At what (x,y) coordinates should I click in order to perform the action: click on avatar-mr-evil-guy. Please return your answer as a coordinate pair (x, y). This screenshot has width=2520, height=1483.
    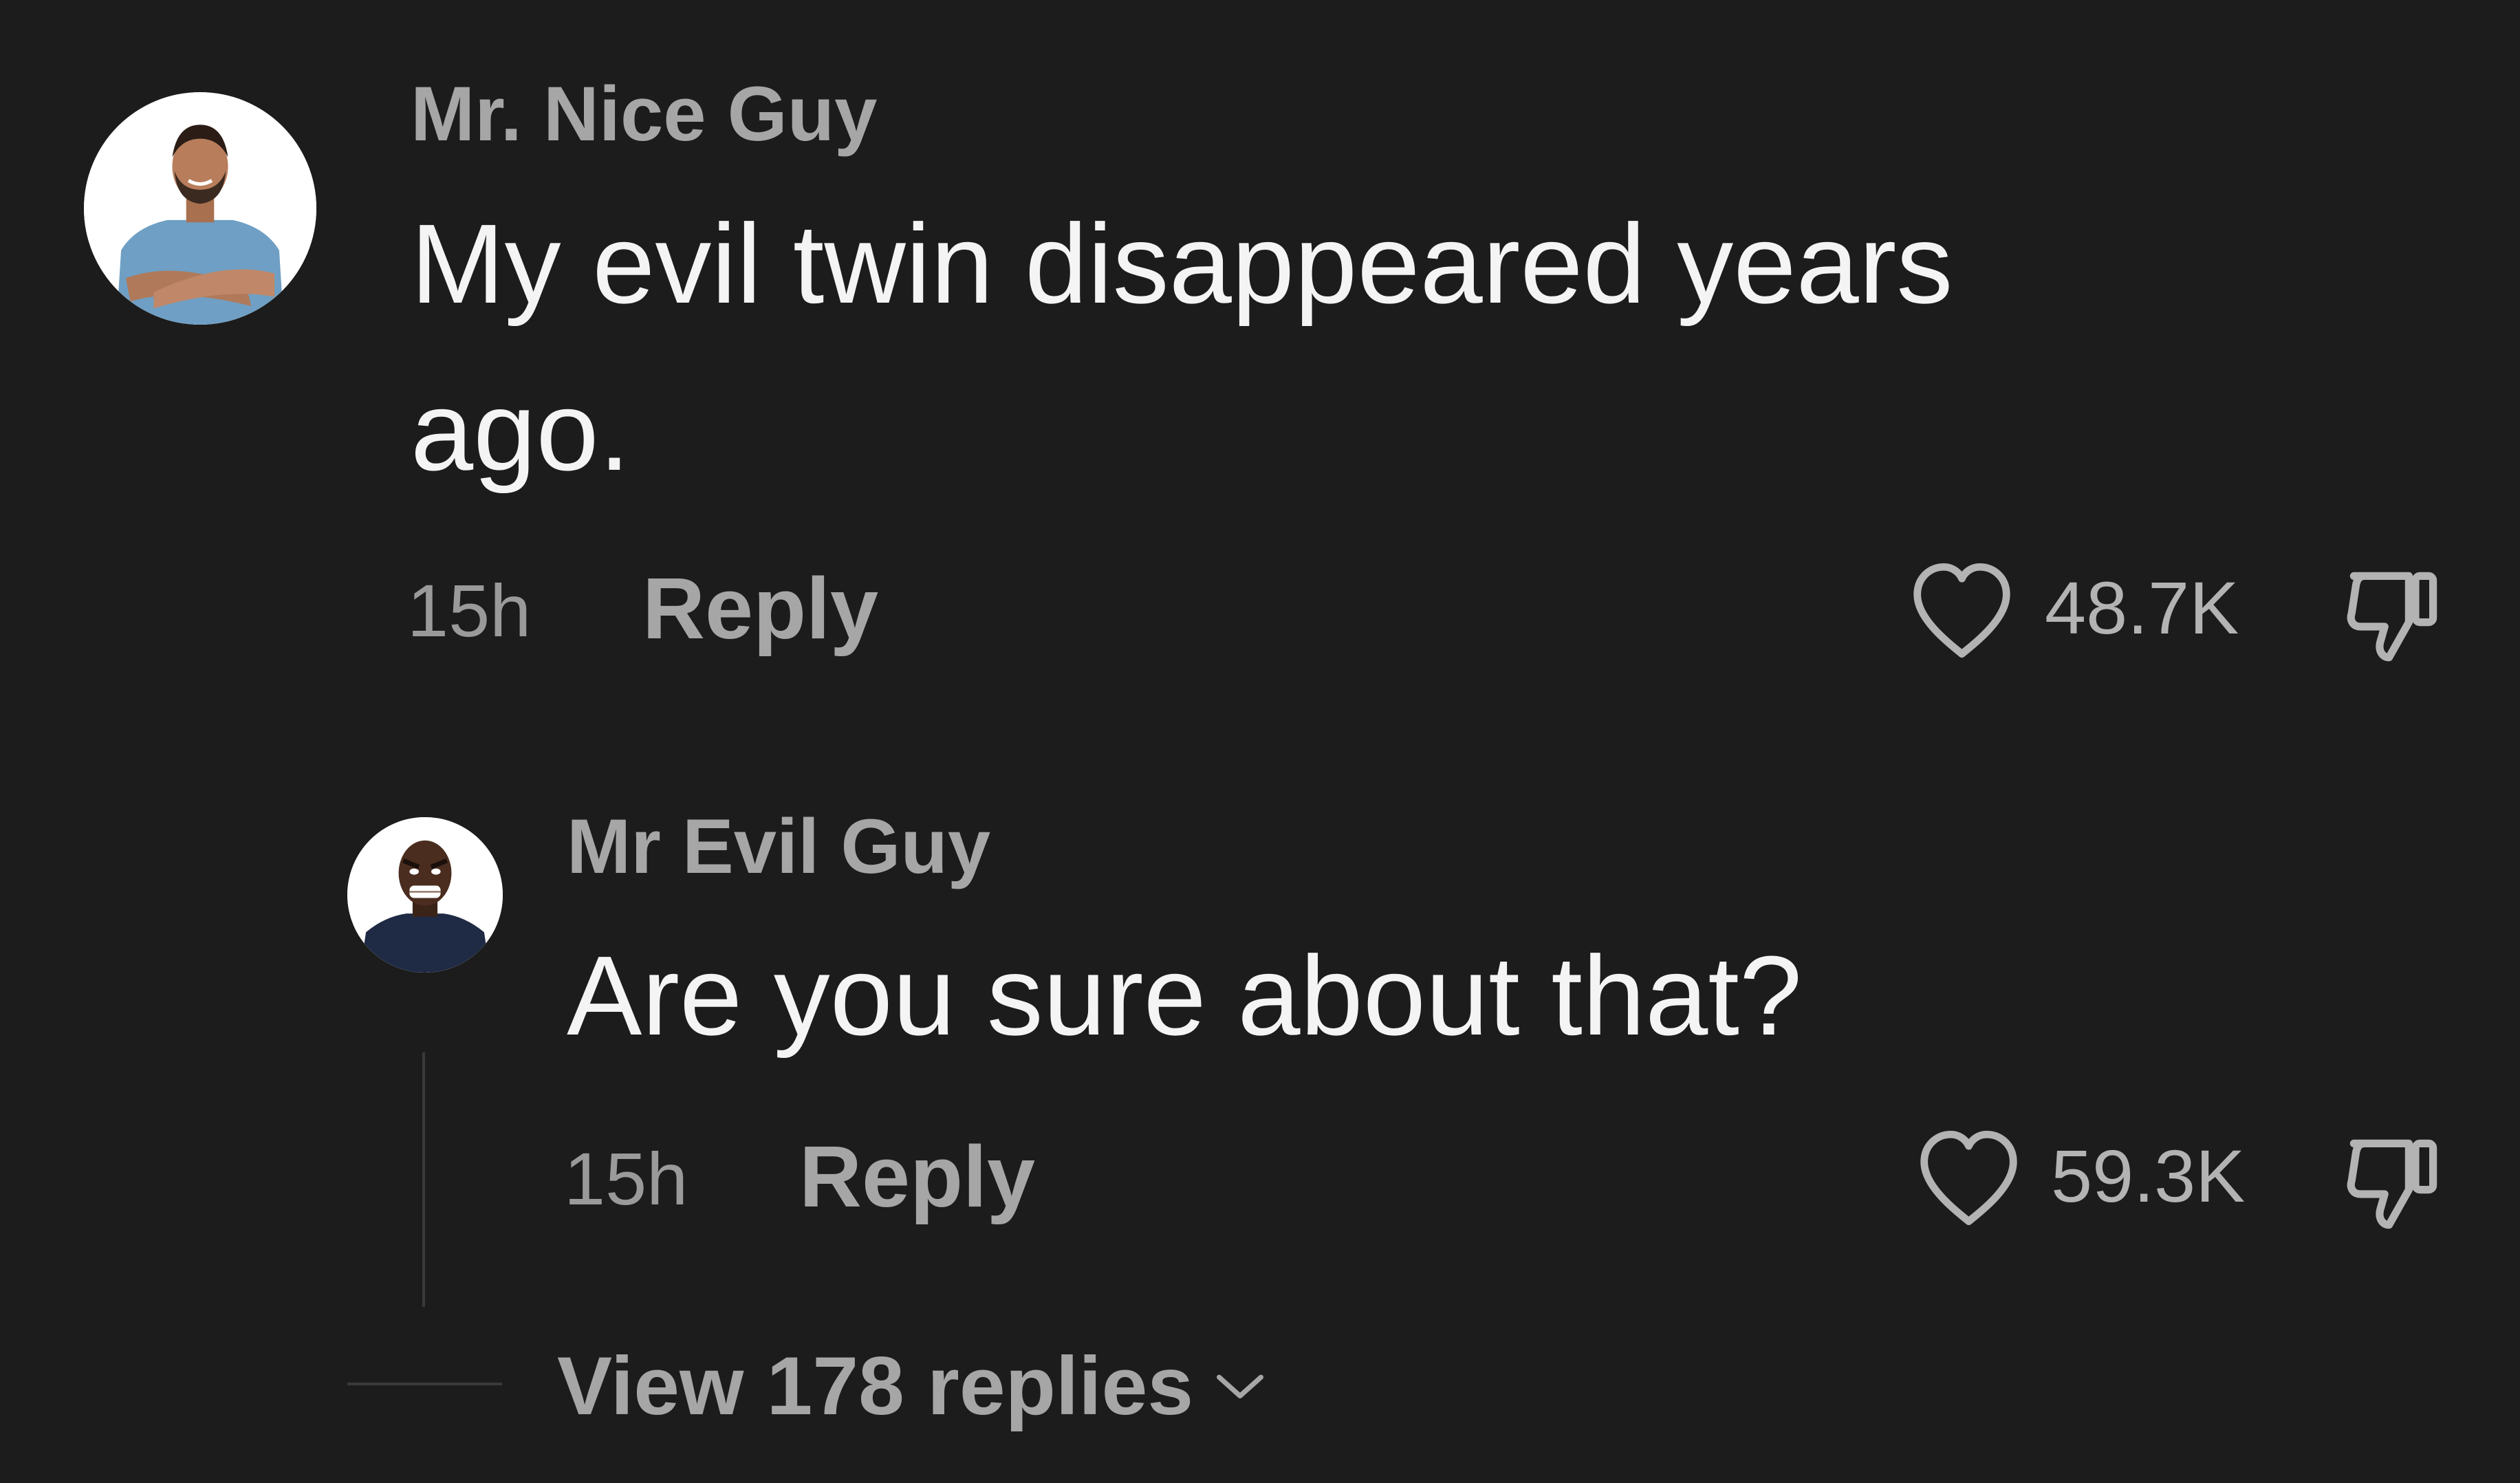
    Looking at the image, I should click on (425, 895).